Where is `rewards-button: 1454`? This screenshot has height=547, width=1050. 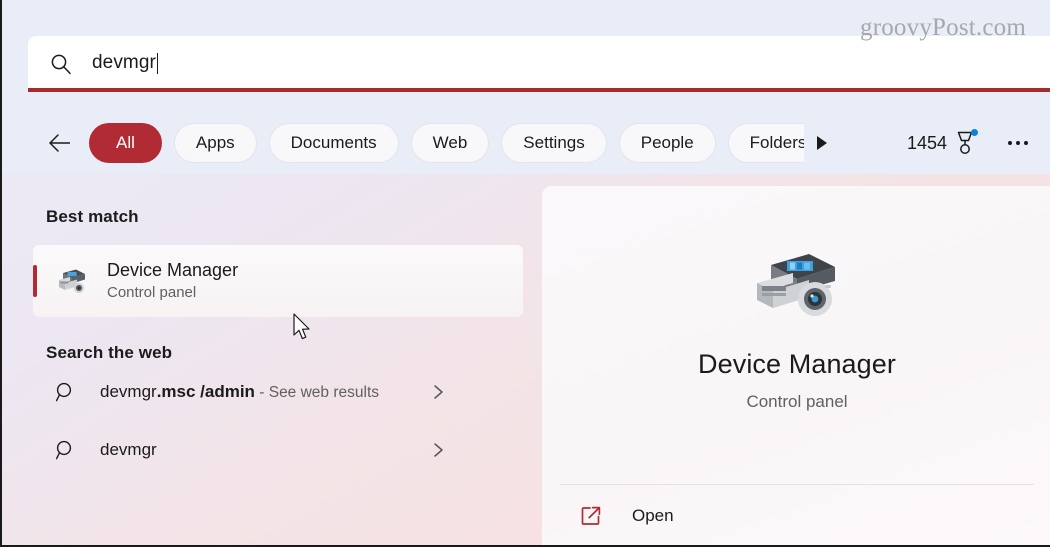 rewards-button: 1454 is located at coordinates (942, 142).